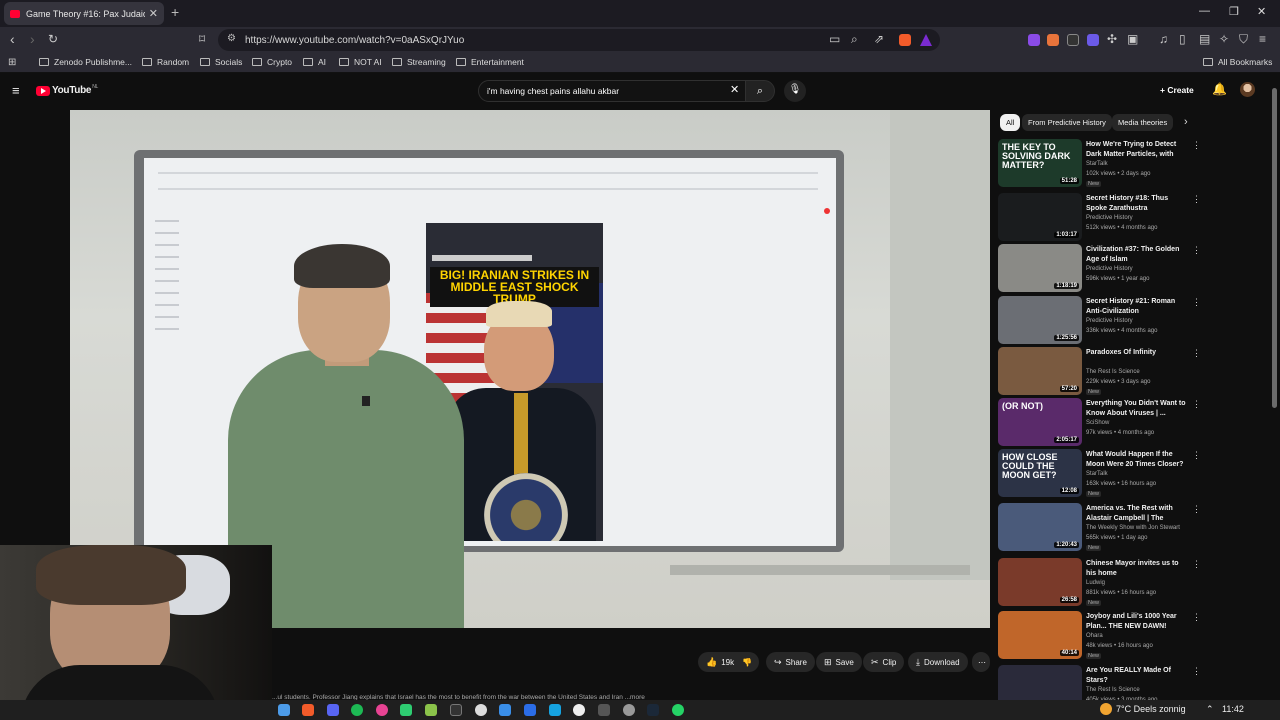 This screenshot has width=1280, height=720. What do you see at coordinates (12, 62) in the screenshot?
I see `apps-grid-icon: ⊞` at bounding box center [12, 62].